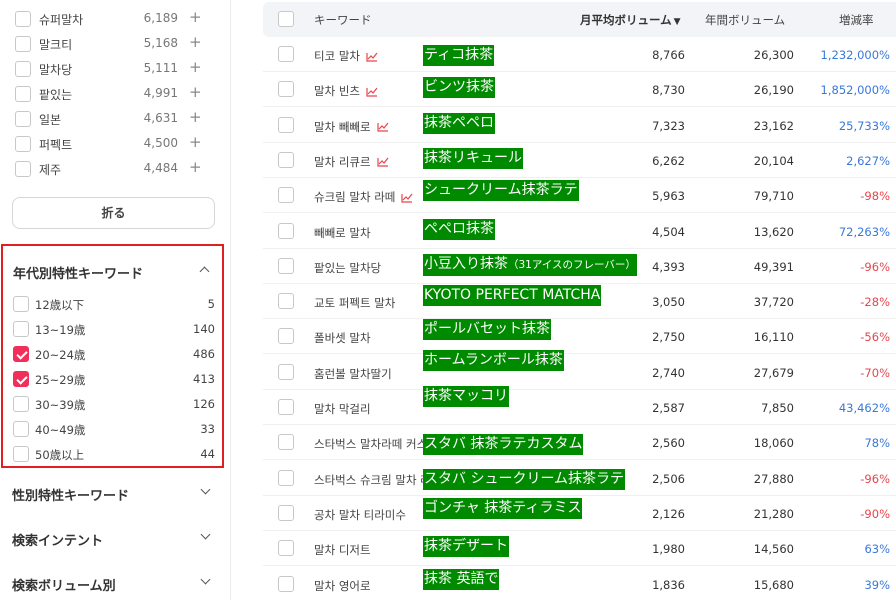 The height and width of the screenshot is (600, 896). What do you see at coordinates (579, 196) in the screenshot?
I see `table-row: 슈크림 말차 라떼 5,963 79,710 -98% シュークリーム抹茶ラテ` at bounding box center [579, 196].